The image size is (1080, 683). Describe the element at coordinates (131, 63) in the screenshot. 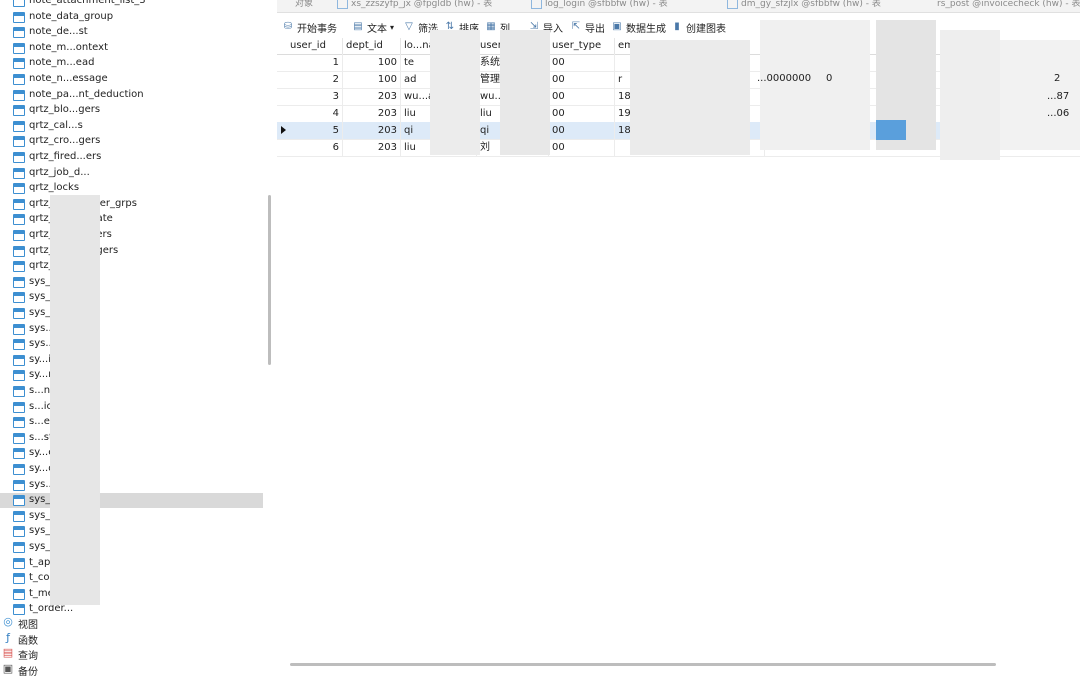

I see `sidebar-table-item: note_m...ead` at that location.